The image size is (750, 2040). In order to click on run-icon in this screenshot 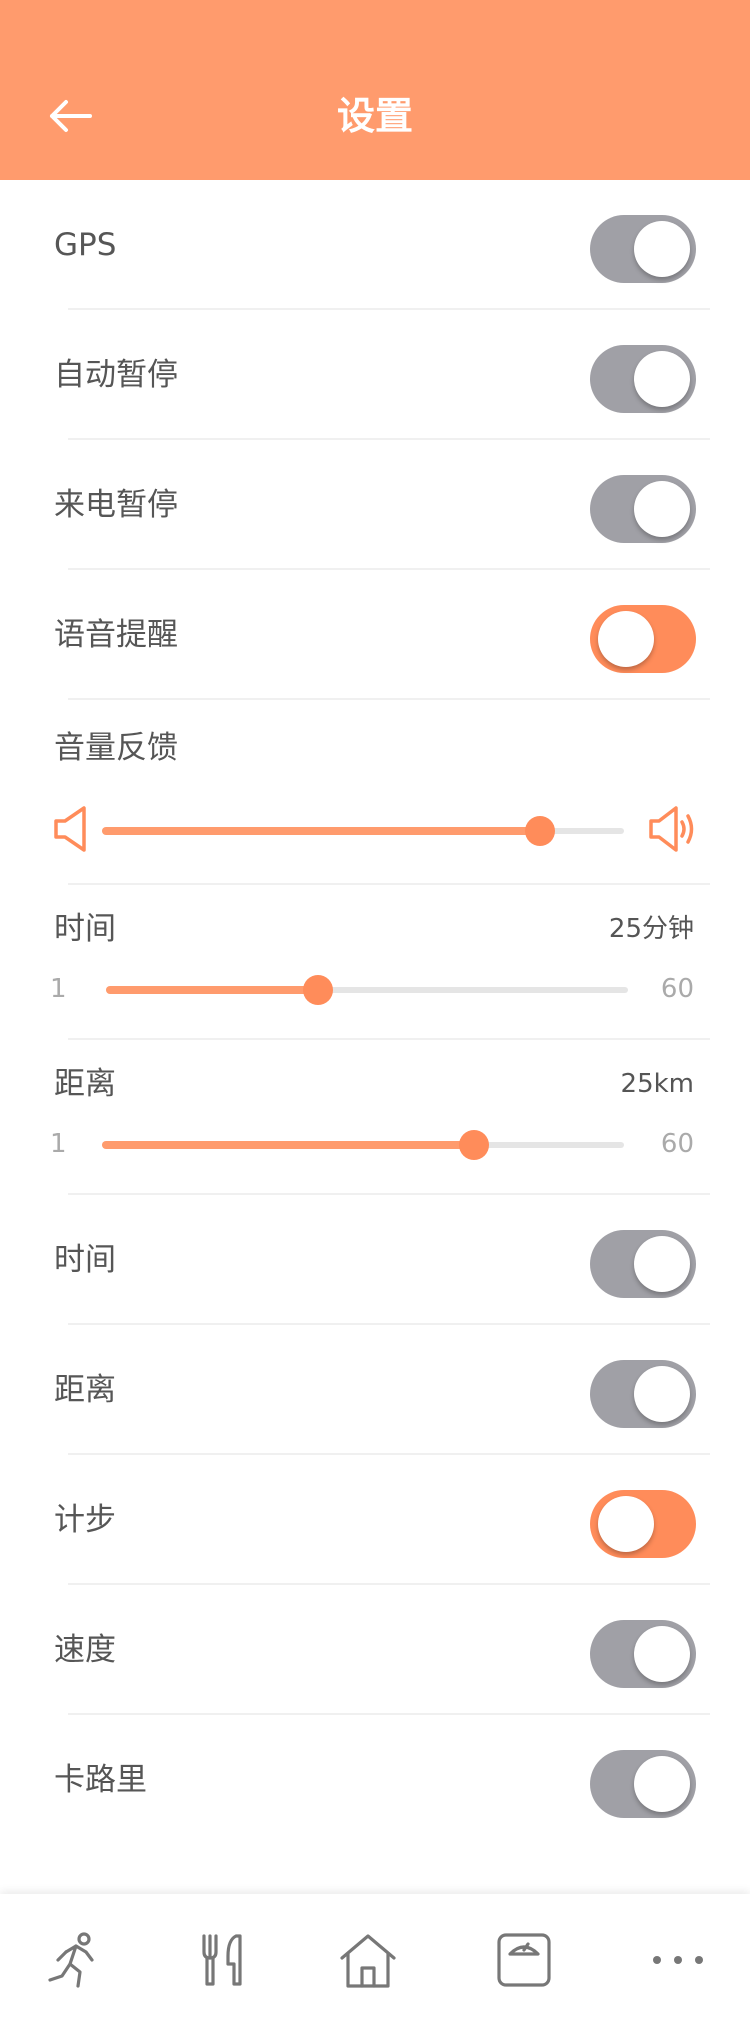, I will do `click(71, 1960)`.